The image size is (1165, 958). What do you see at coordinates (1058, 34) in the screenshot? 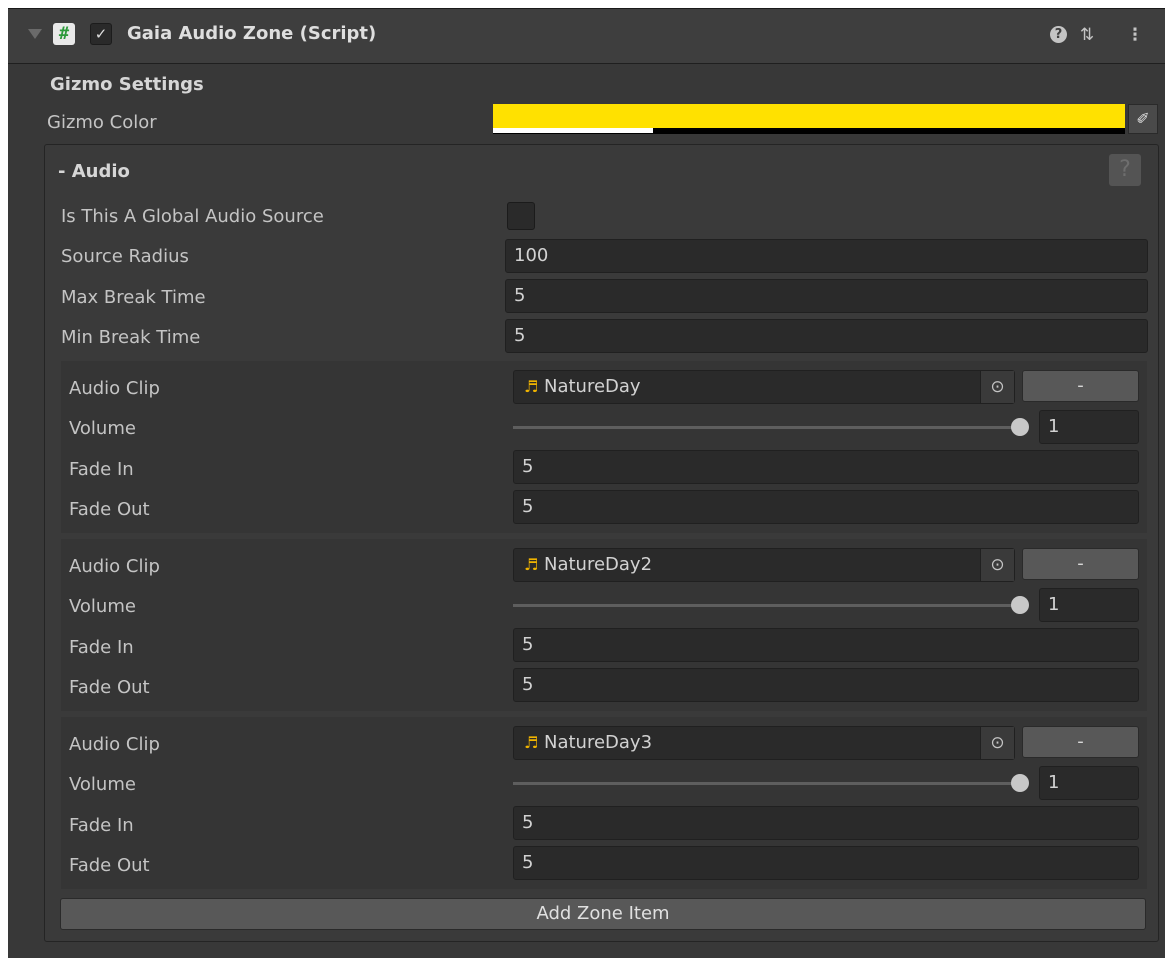
I see `help-icon: ?` at bounding box center [1058, 34].